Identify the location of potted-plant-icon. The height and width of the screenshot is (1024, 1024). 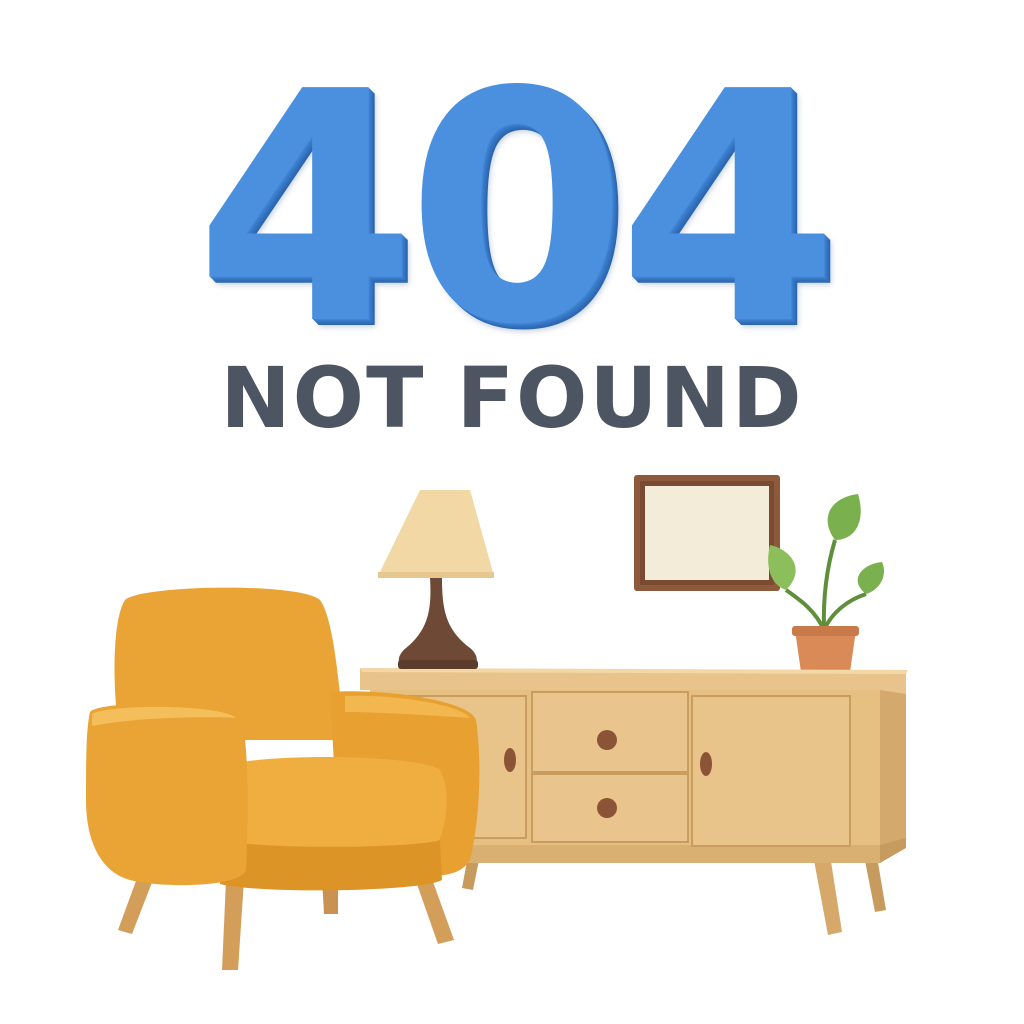
(826, 583).